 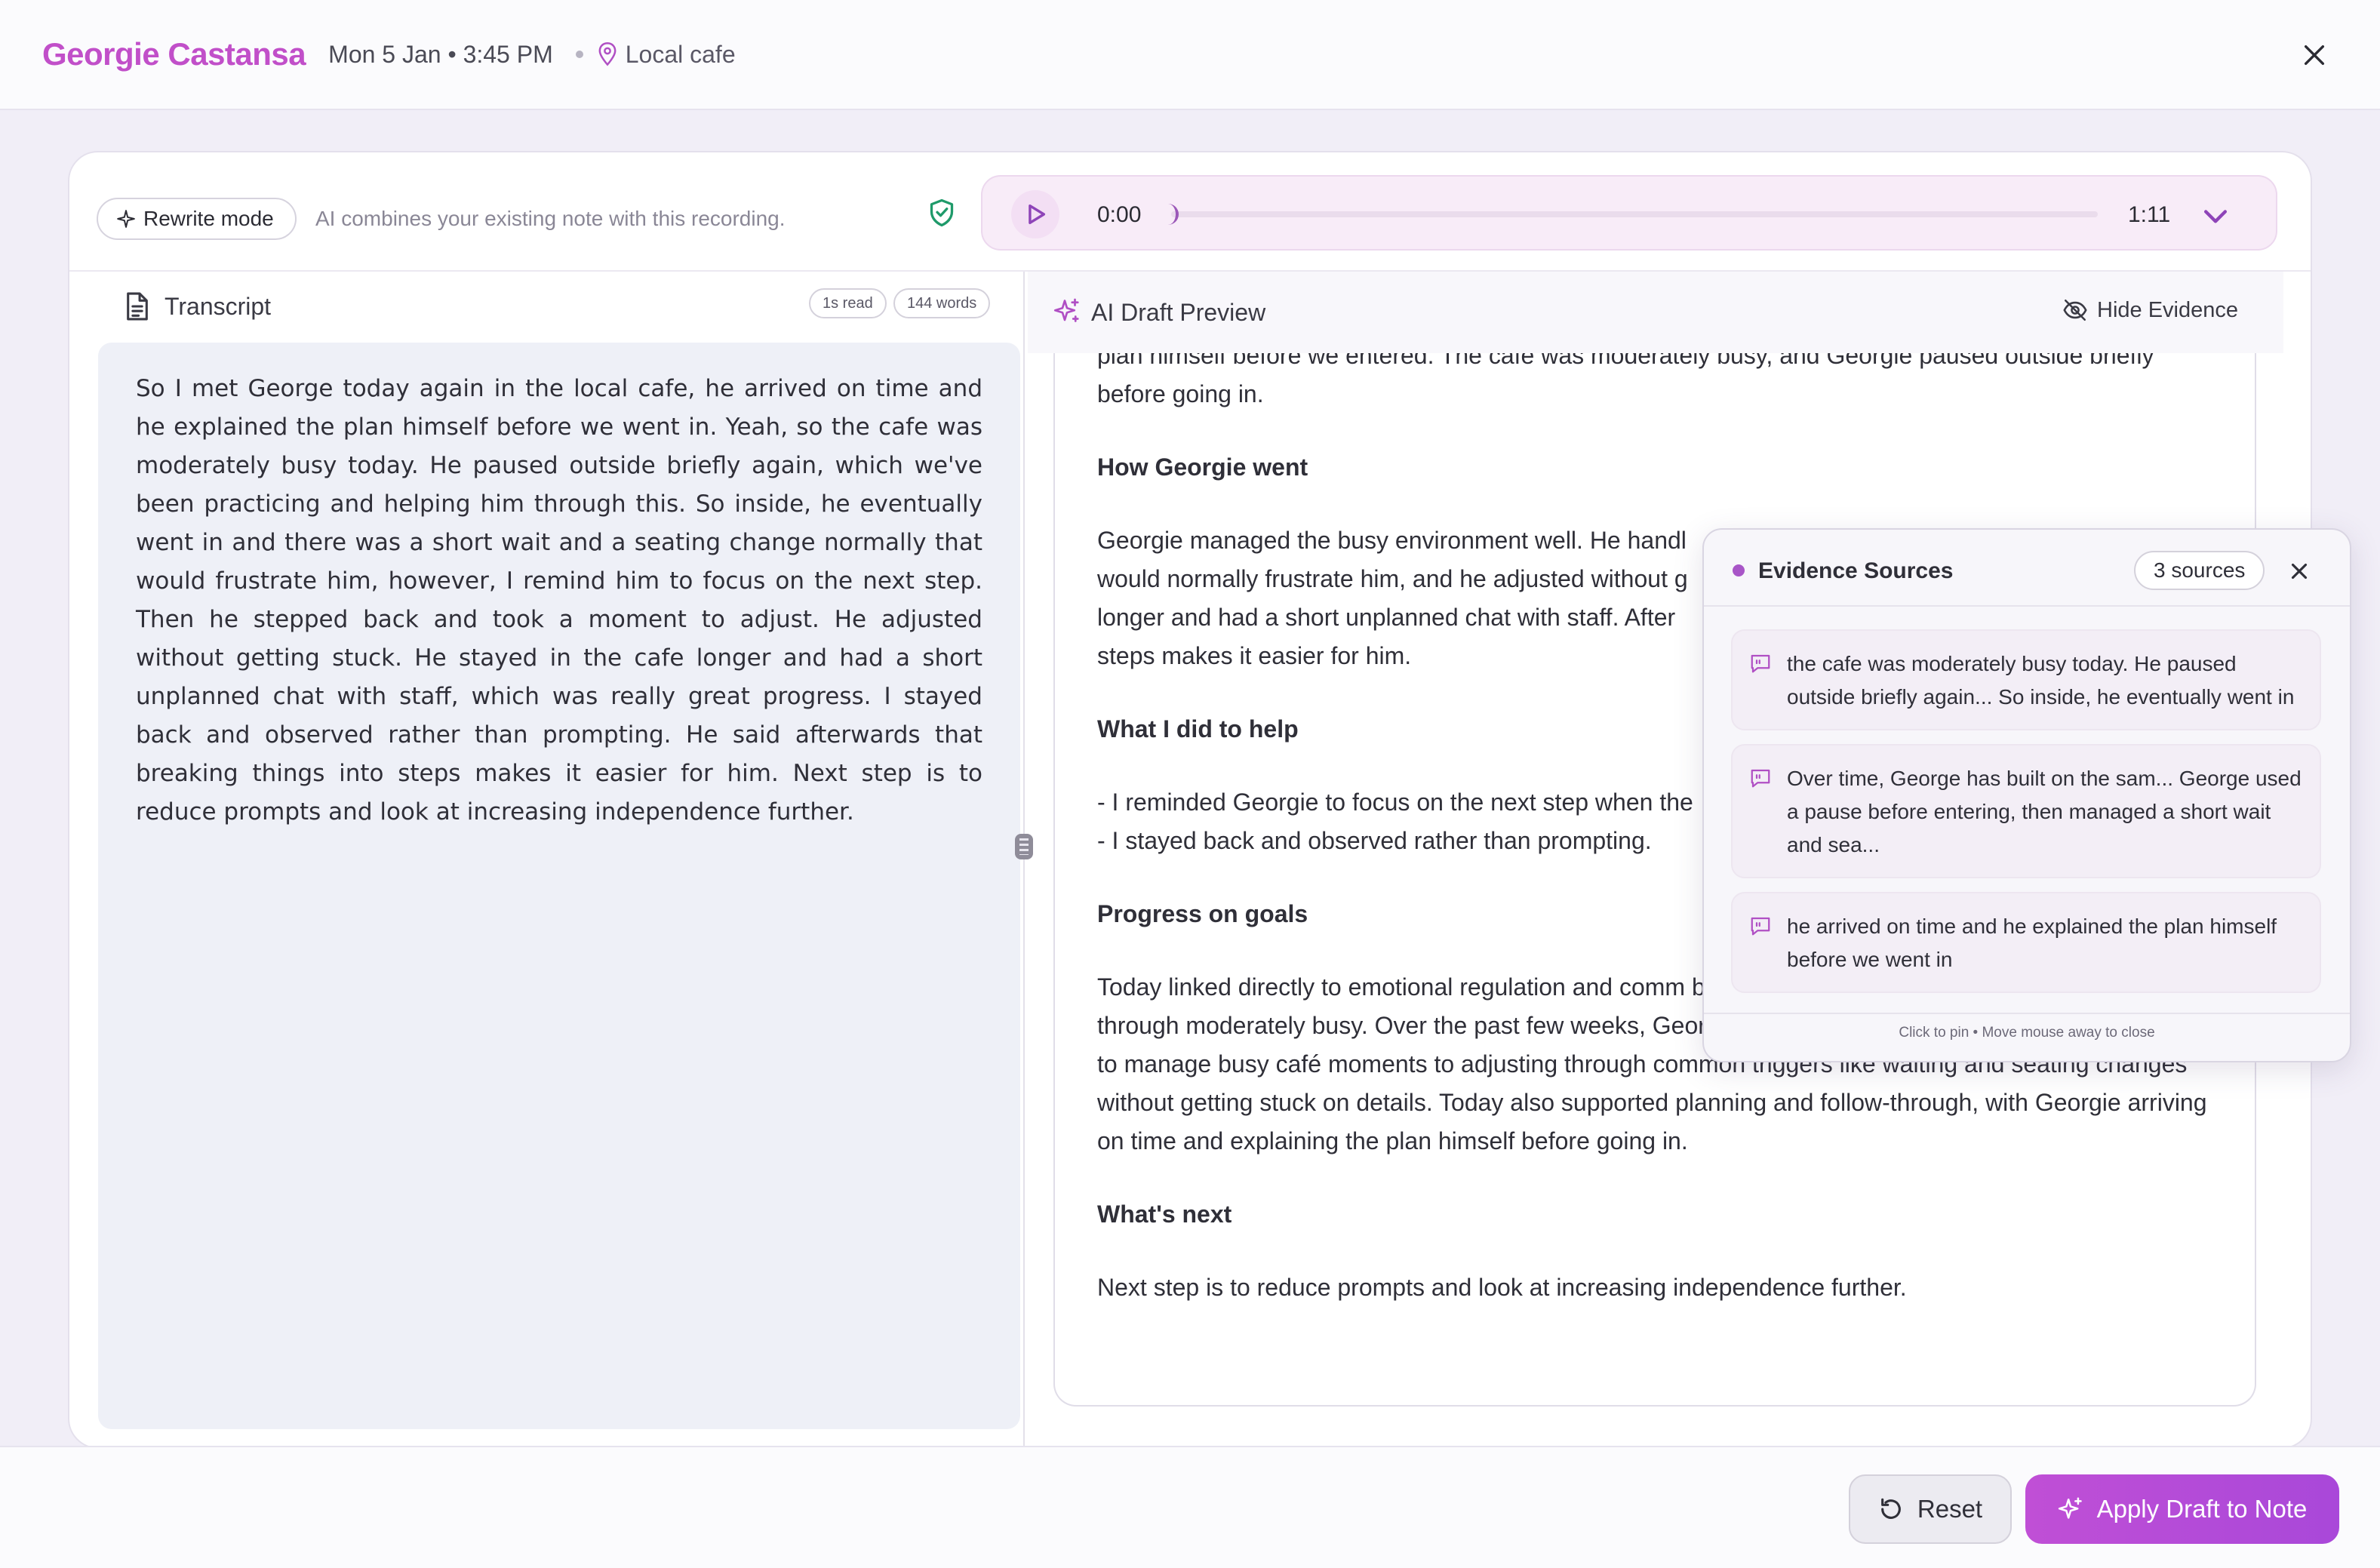 I want to click on footer-actions: Reset Apply Draft to Note, so click(x=1190, y=1507).